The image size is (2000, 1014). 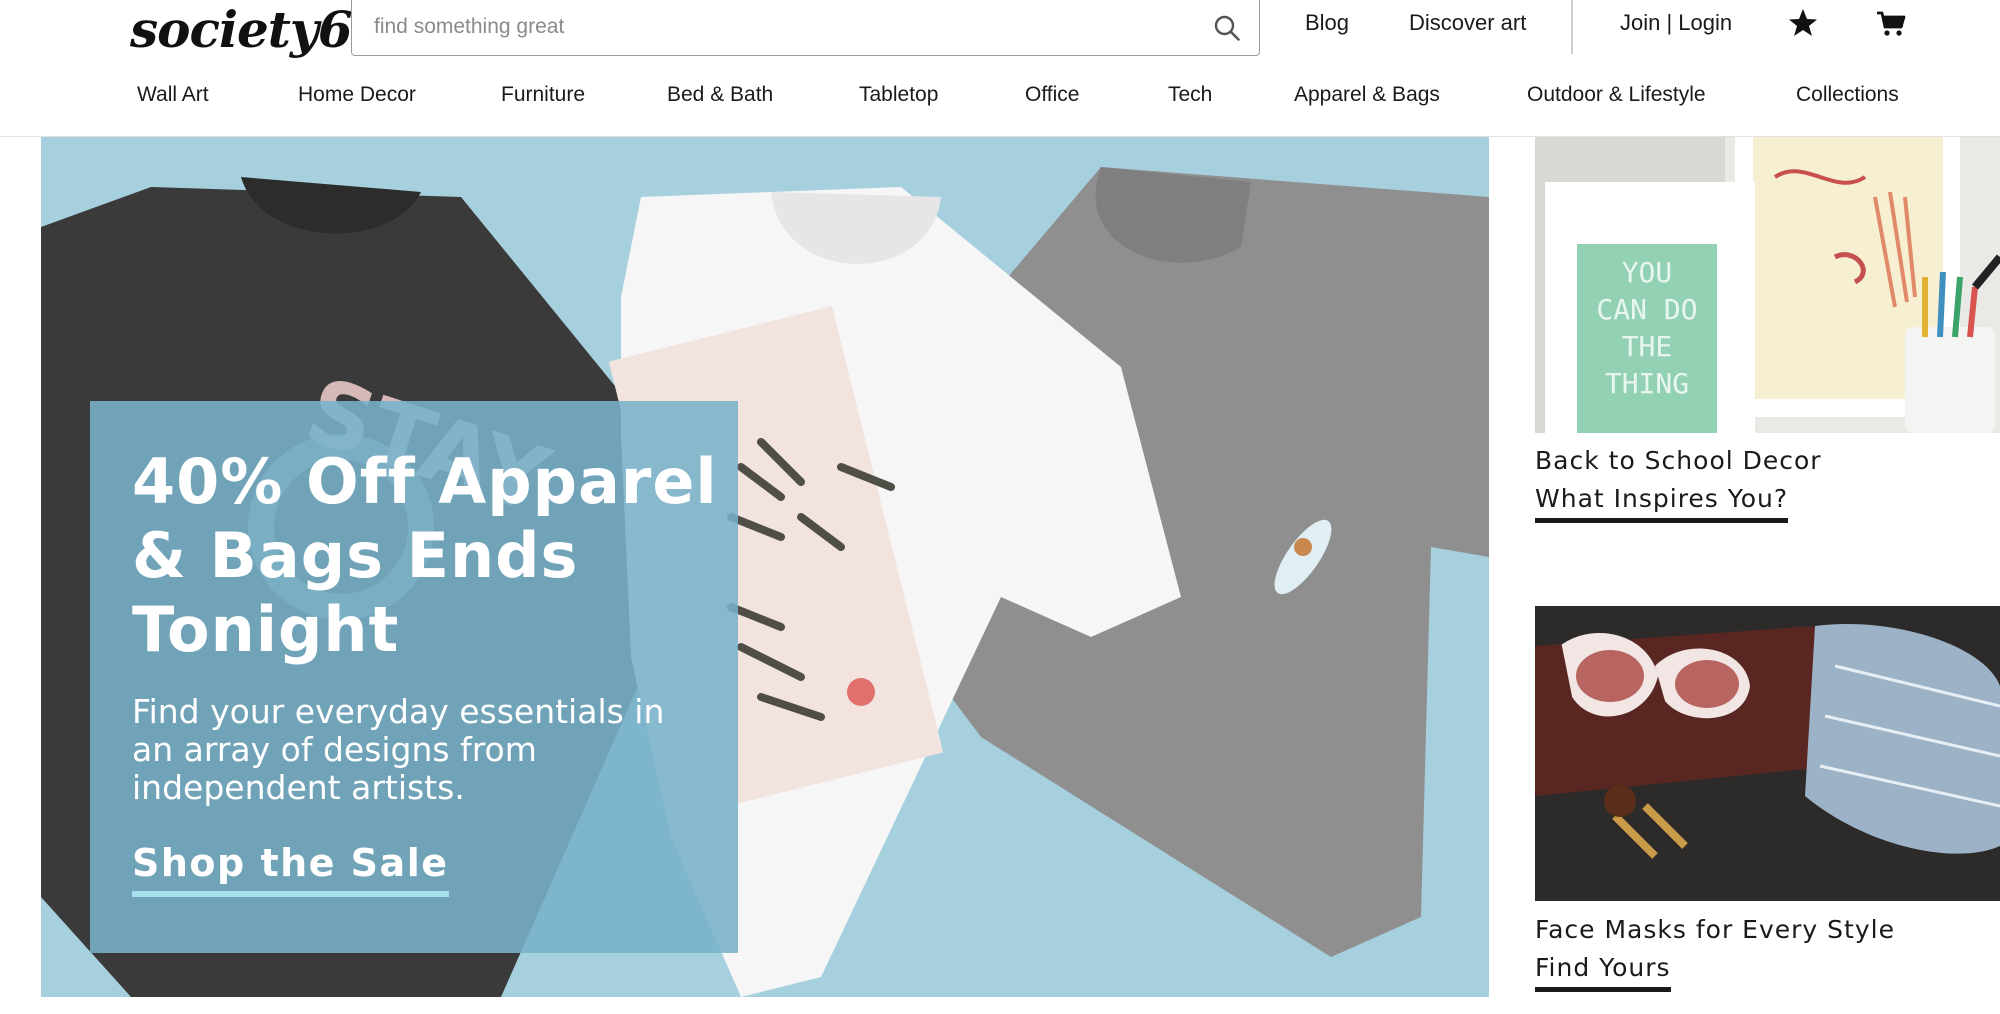 What do you see at coordinates (1190, 95) in the screenshot?
I see `nav-item-tech: Tech` at bounding box center [1190, 95].